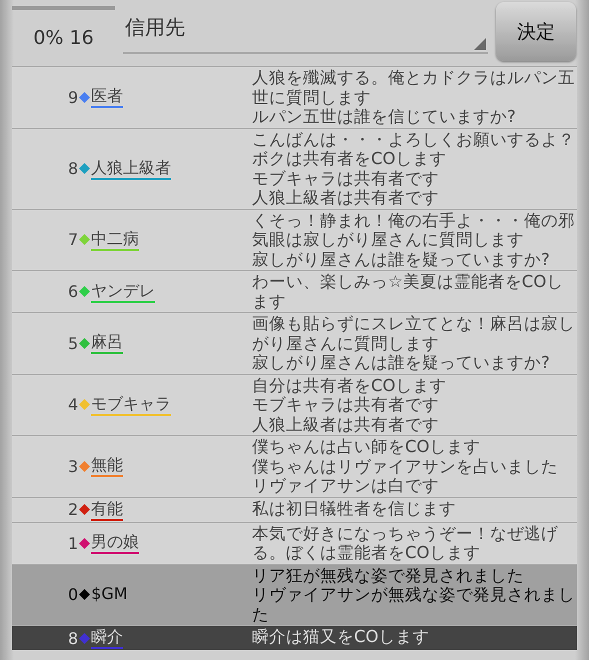  Describe the element at coordinates (414, 87) in the screenshot. I see `message-text: 人狼を殲滅する。俺とカドクラはルパン五世に質問します` at that location.